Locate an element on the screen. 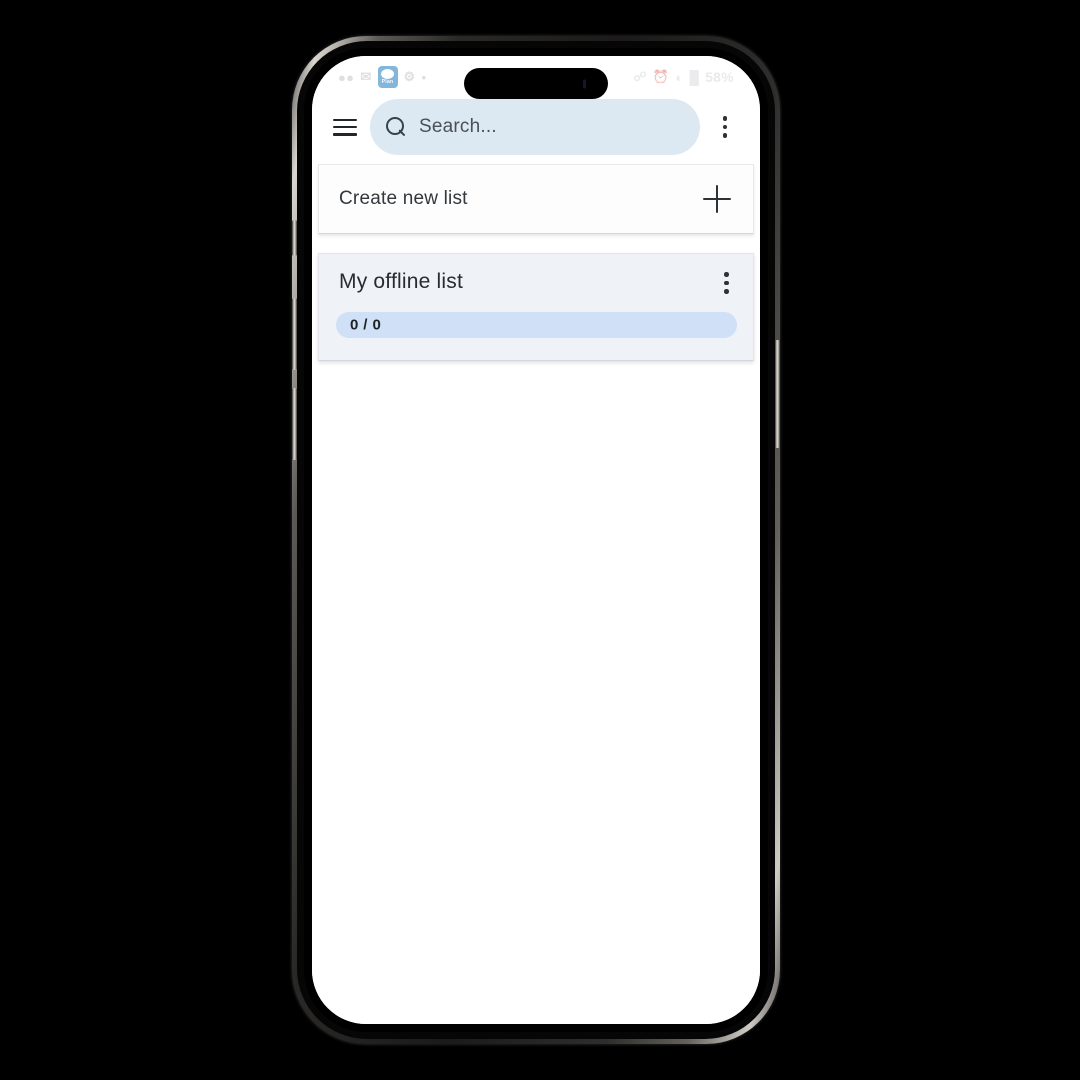  app-badge-dot is located at coordinates (388, 74).